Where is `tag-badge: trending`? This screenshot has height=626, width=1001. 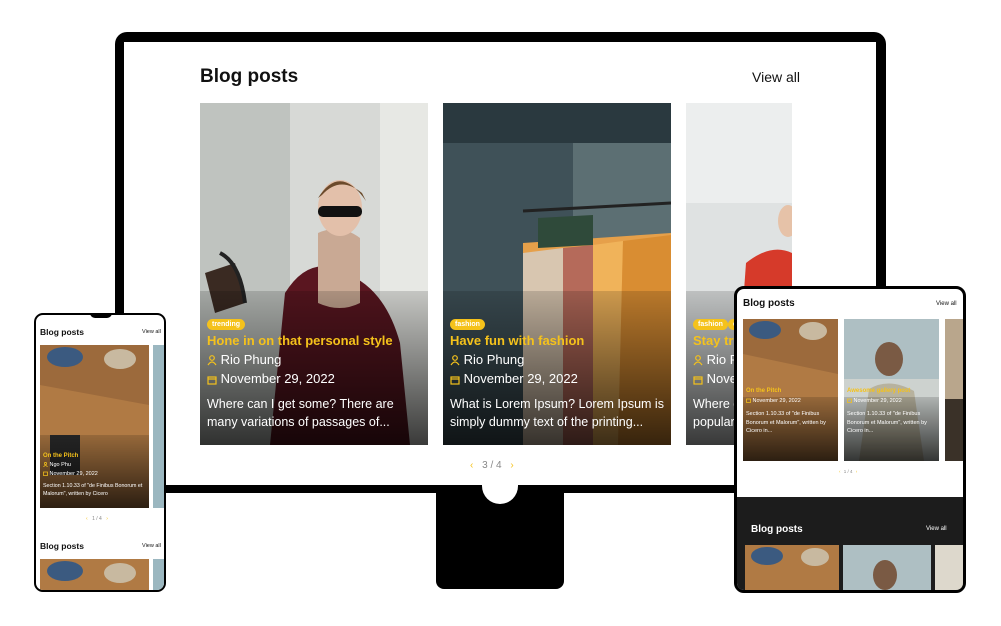 tag-badge: trending is located at coordinates (226, 324).